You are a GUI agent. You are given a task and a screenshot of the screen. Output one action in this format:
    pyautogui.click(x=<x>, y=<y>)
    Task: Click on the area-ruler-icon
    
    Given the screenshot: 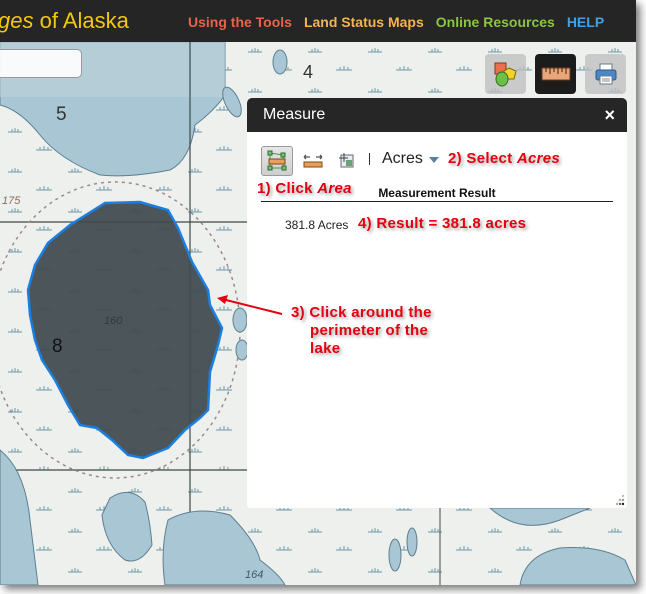 What is the action you would take?
    pyautogui.click(x=277, y=160)
    